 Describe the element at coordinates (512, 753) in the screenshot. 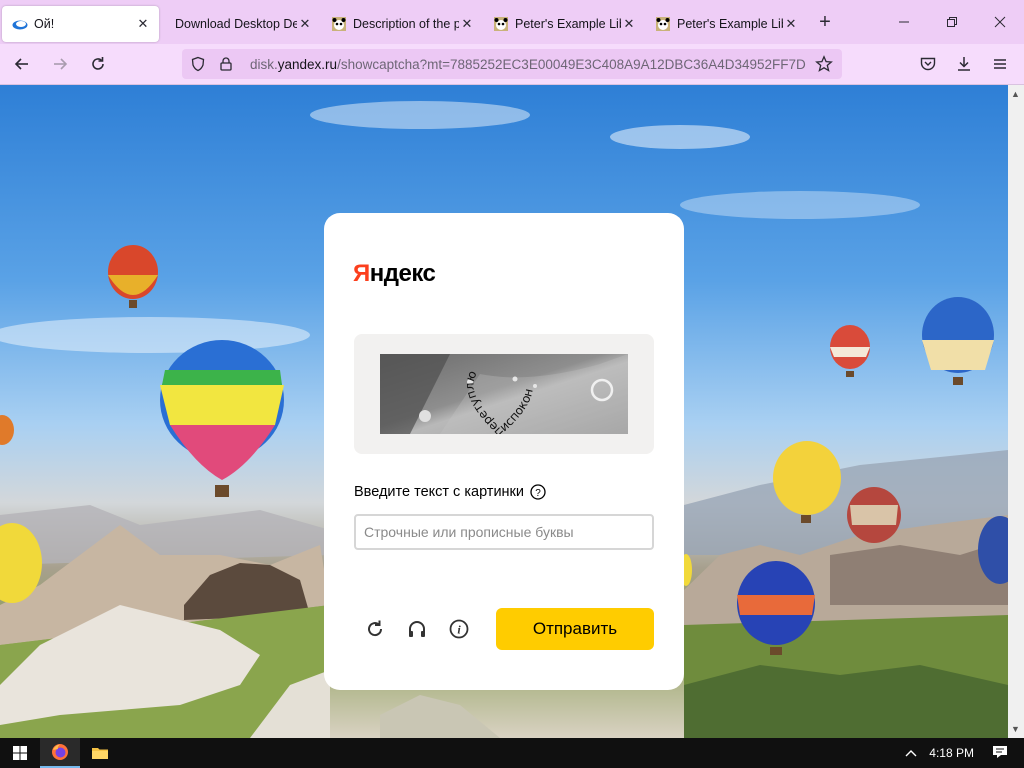

I see `windows-taskbar: 4:18 PM` at that location.